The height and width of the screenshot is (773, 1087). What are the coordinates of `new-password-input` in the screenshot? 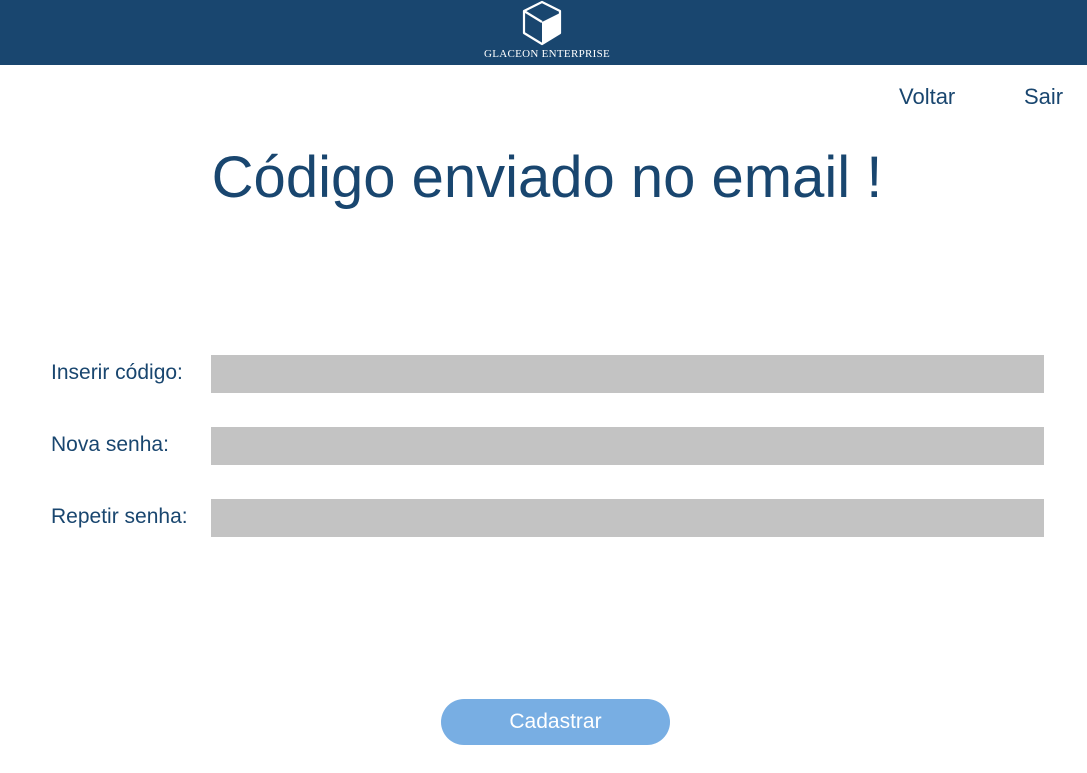 It's located at (627, 446).